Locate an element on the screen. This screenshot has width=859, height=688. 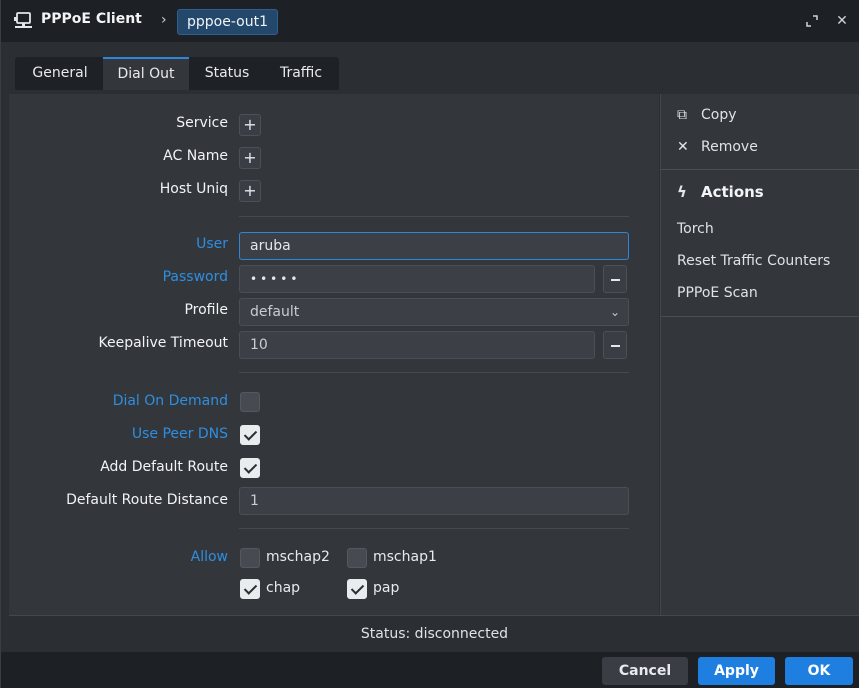
password-remove-button is located at coordinates (615, 279).